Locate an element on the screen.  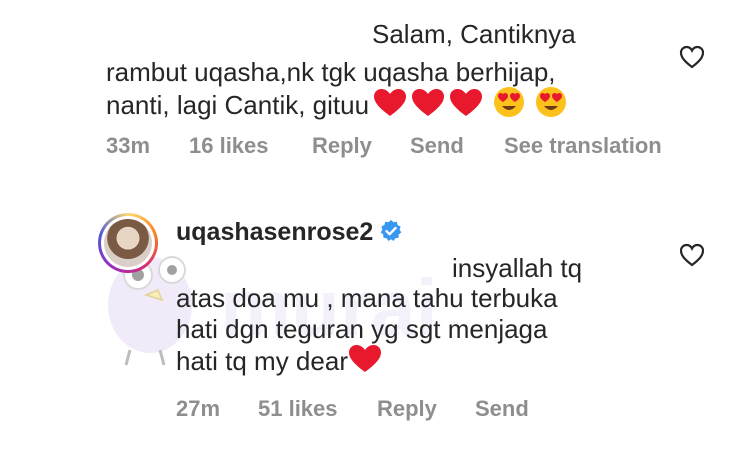
see-translation-link: See translation is located at coordinates (583, 146).